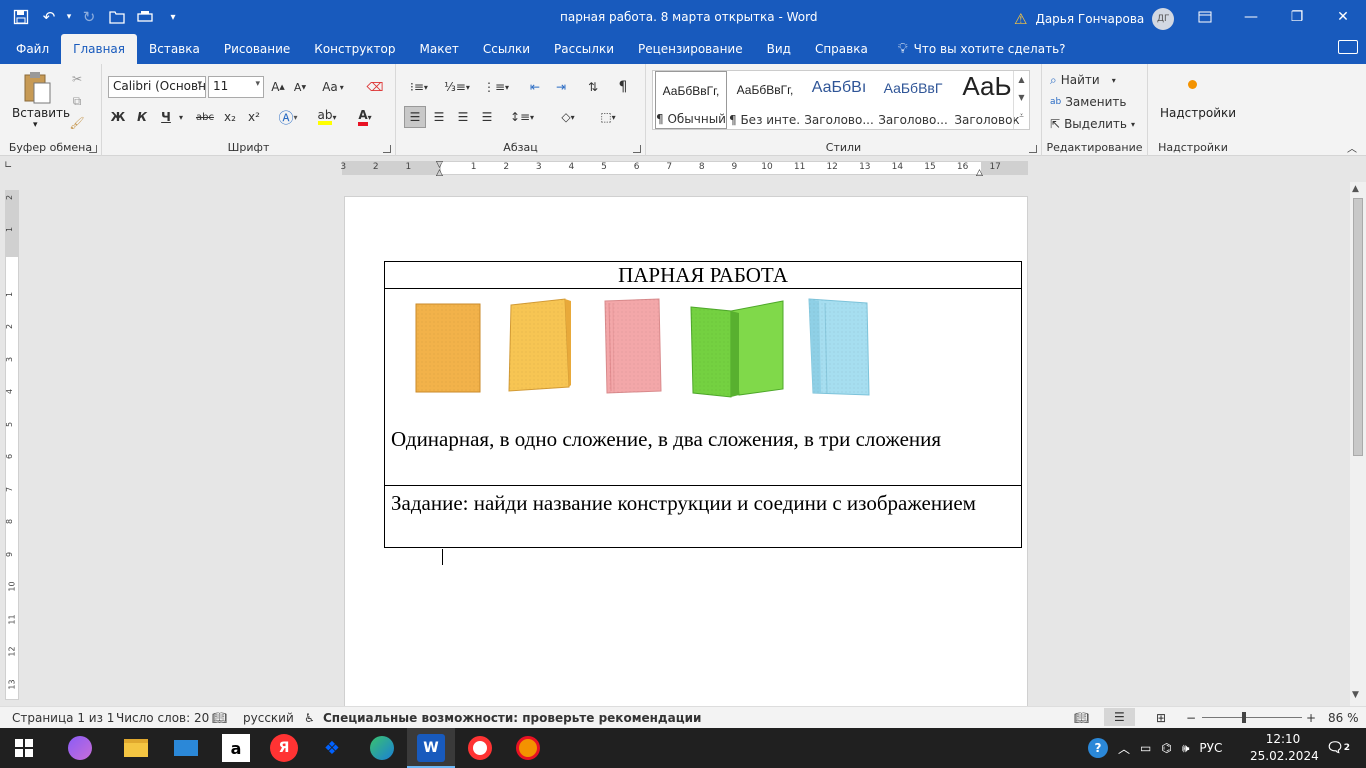 The image size is (1366, 768). What do you see at coordinates (535, 87) in the screenshot?
I see `decrease-indent-icon: ⇤` at bounding box center [535, 87].